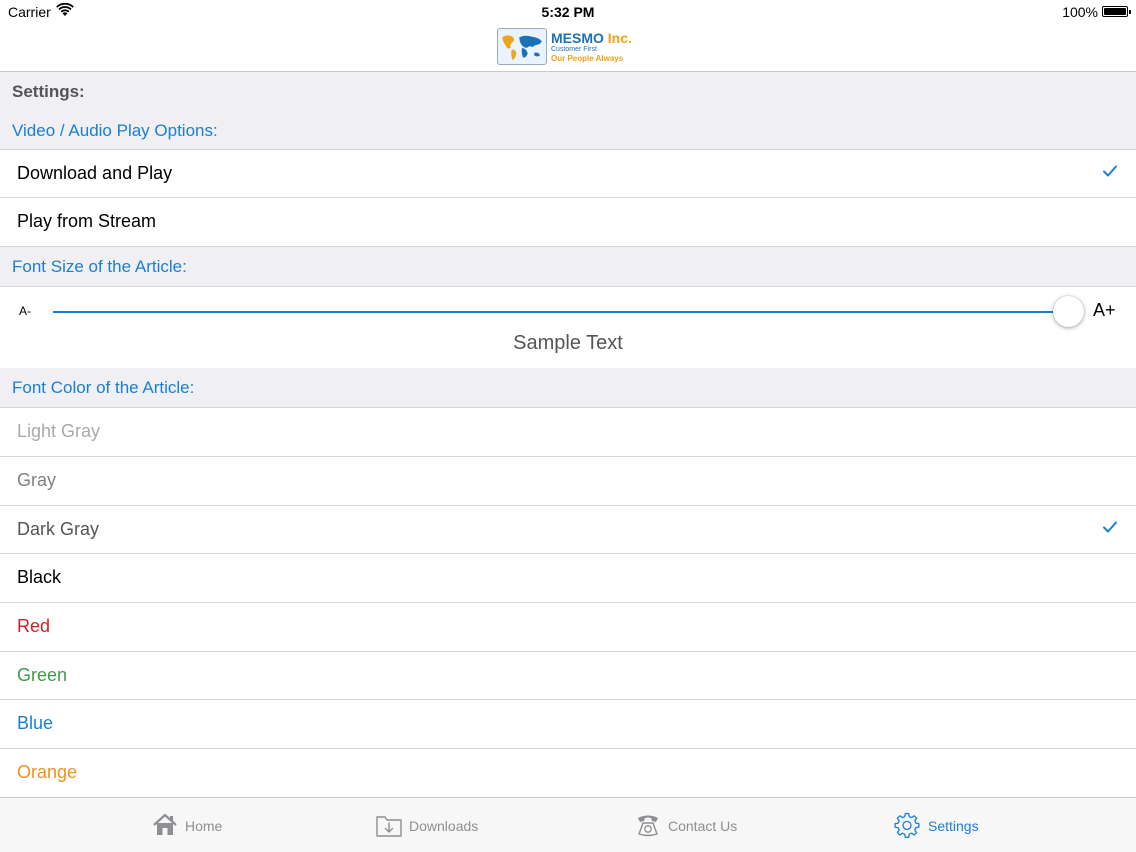 This screenshot has width=1136, height=852. I want to click on tab-home: Home, so click(195, 825).